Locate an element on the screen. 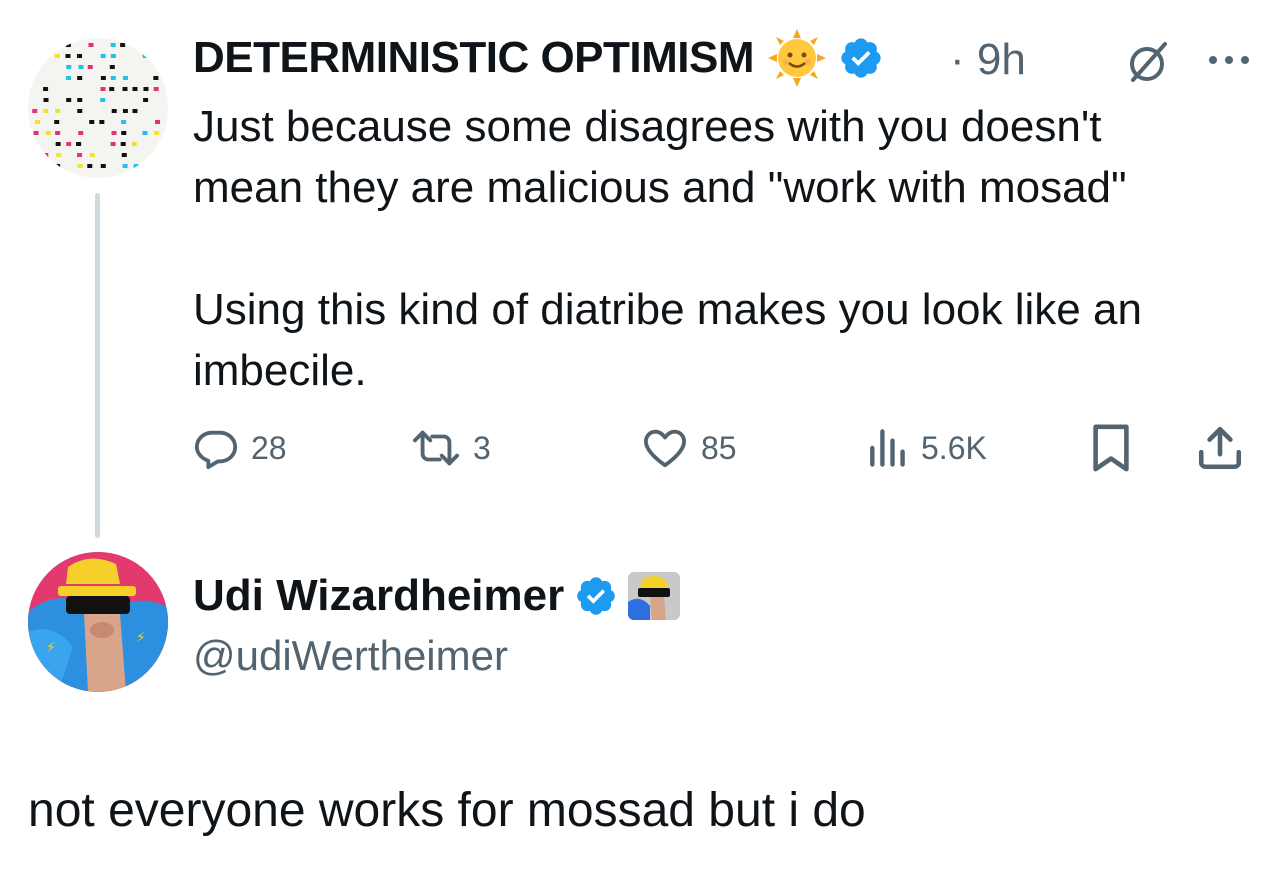 This screenshot has height=891, width=1284. bookmark-button is located at coordinates (1117, 448).